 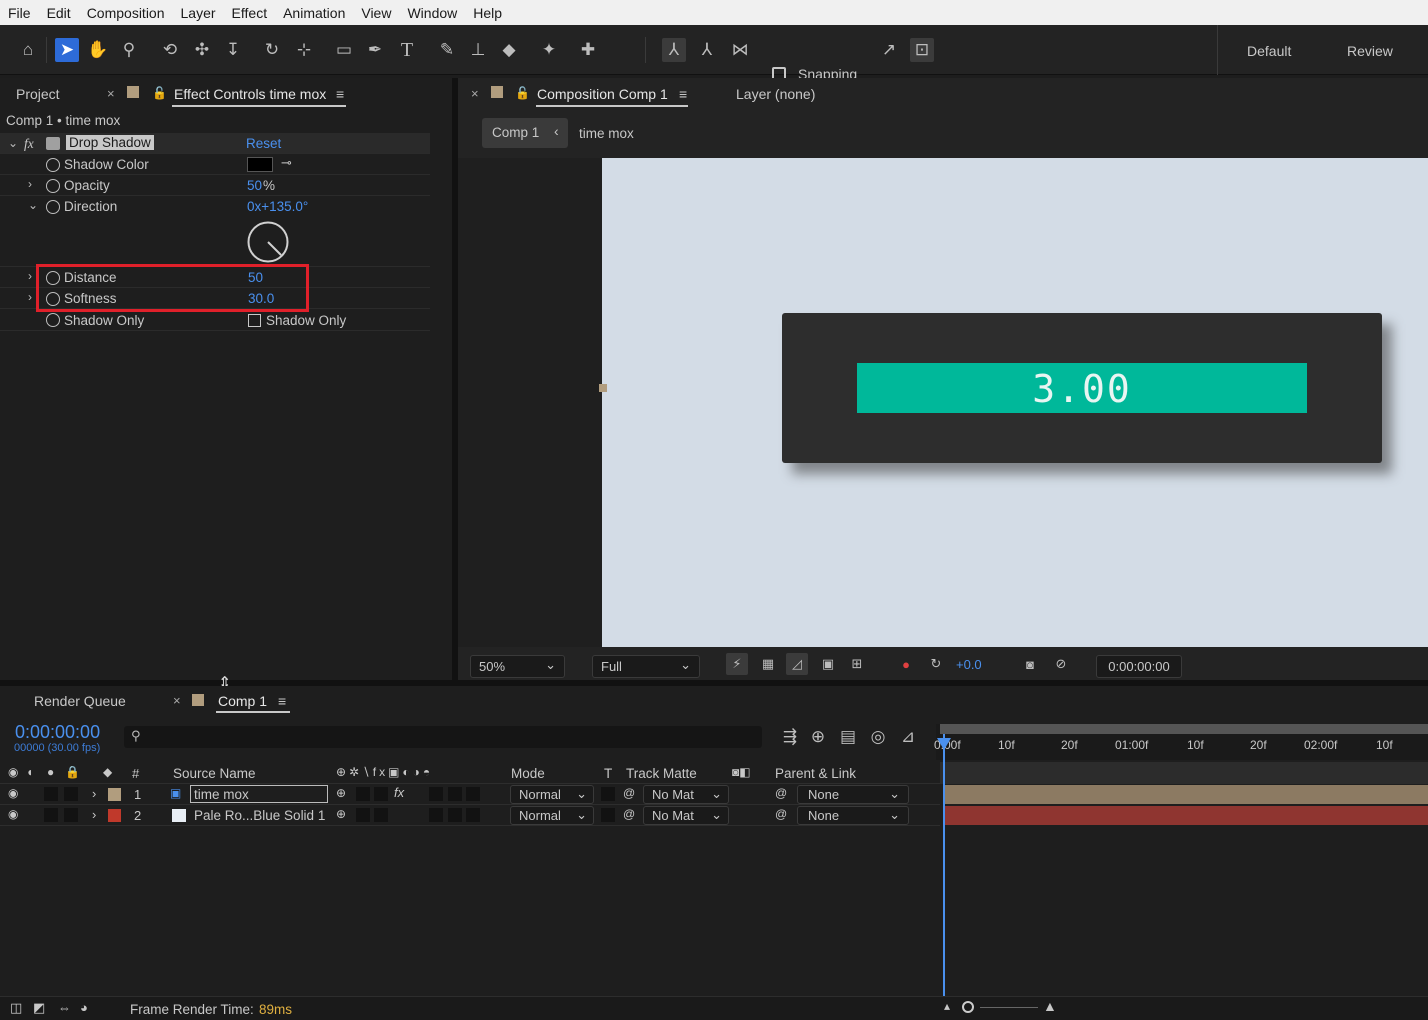 What do you see at coordinates (277, 206) in the screenshot?
I see `direction-value: 0x+135.0°` at bounding box center [277, 206].